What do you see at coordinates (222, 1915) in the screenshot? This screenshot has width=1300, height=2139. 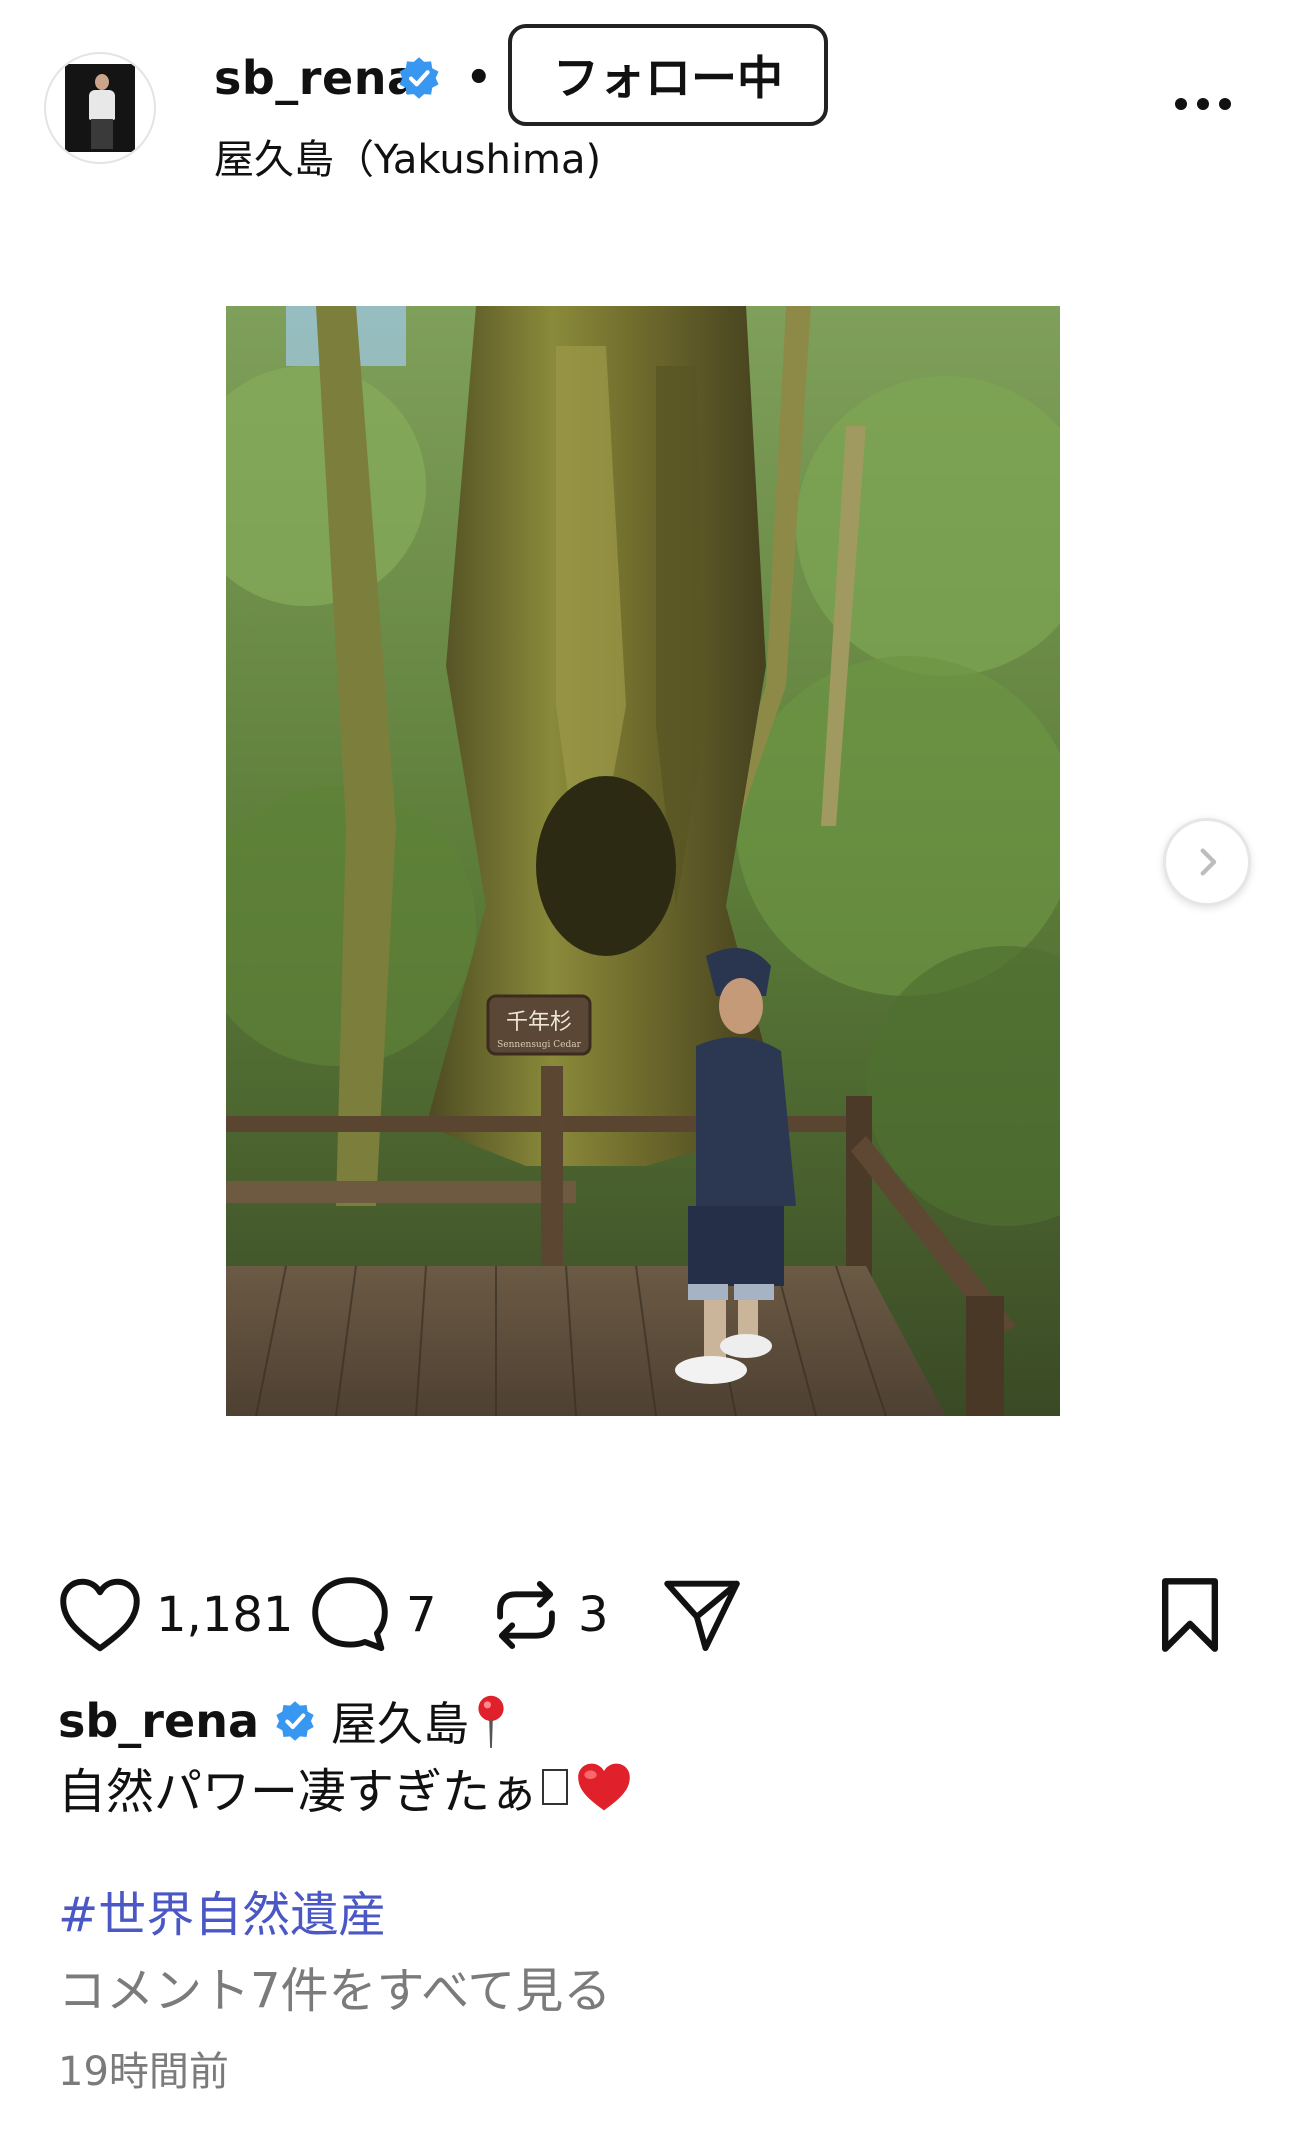 I see `hashtag-link: #世界自然遺産` at bounding box center [222, 1915].